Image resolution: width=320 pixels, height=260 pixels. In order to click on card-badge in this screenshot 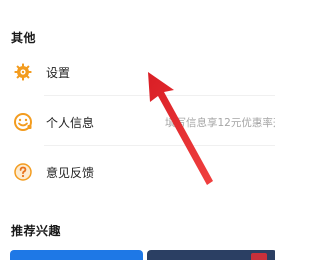, I will do `click(259, 256)`.